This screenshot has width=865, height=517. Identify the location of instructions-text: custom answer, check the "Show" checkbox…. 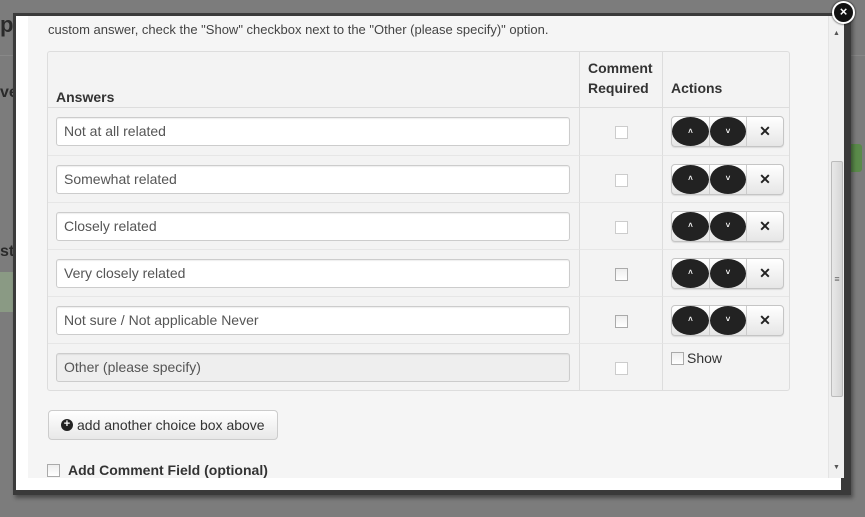
(298, 29).